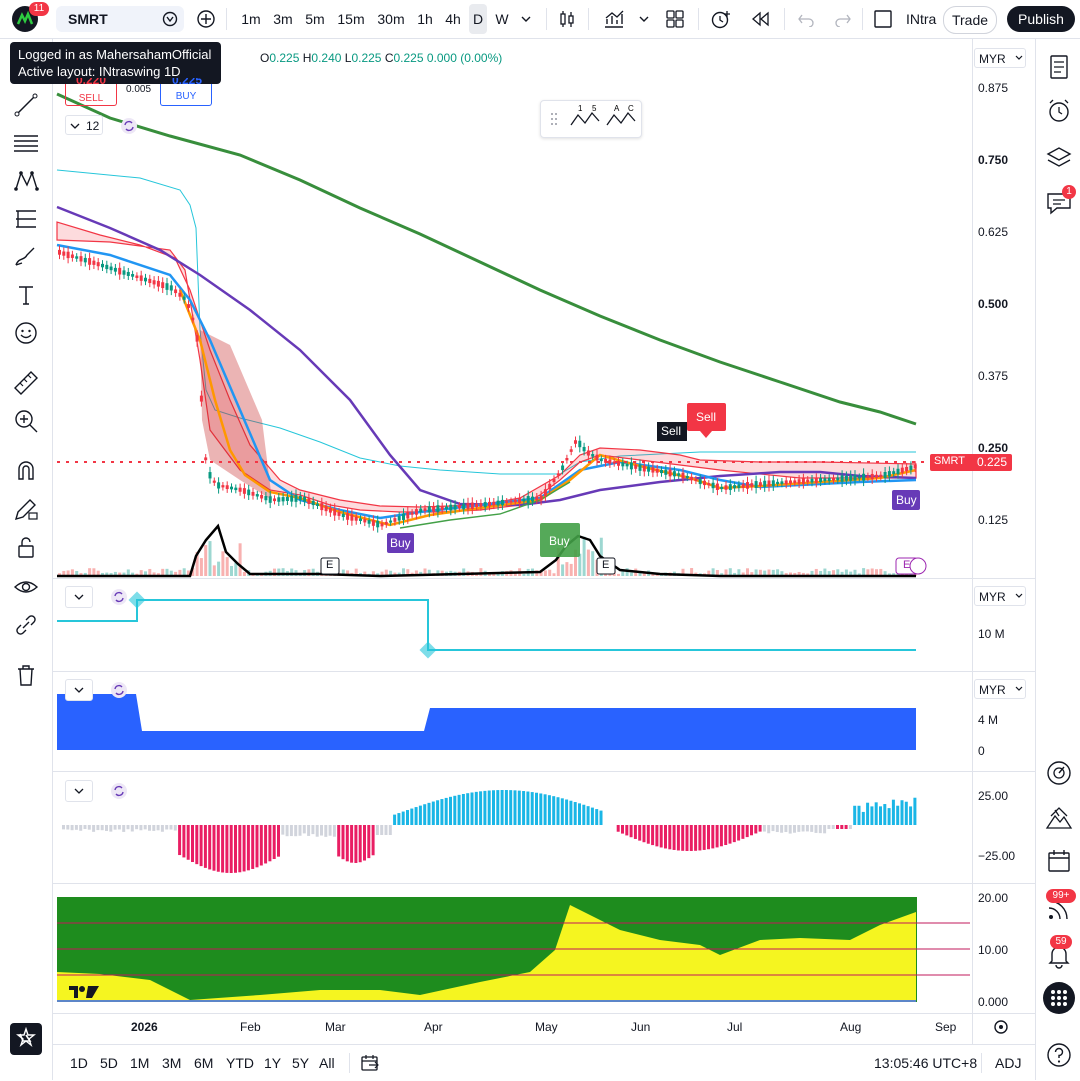 The width and height of the screenshot is (1080, 1081). Describe the element at coordinates (918, 566) in the screenshot. I see `earnings-marker` at that location.